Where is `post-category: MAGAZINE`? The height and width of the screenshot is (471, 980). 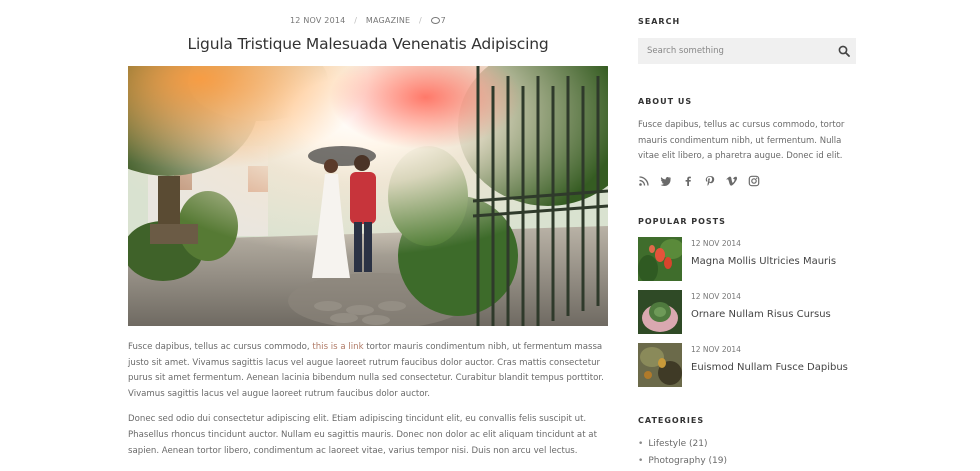 post-category: MAGAZINE is located at coordinates (388, 20).